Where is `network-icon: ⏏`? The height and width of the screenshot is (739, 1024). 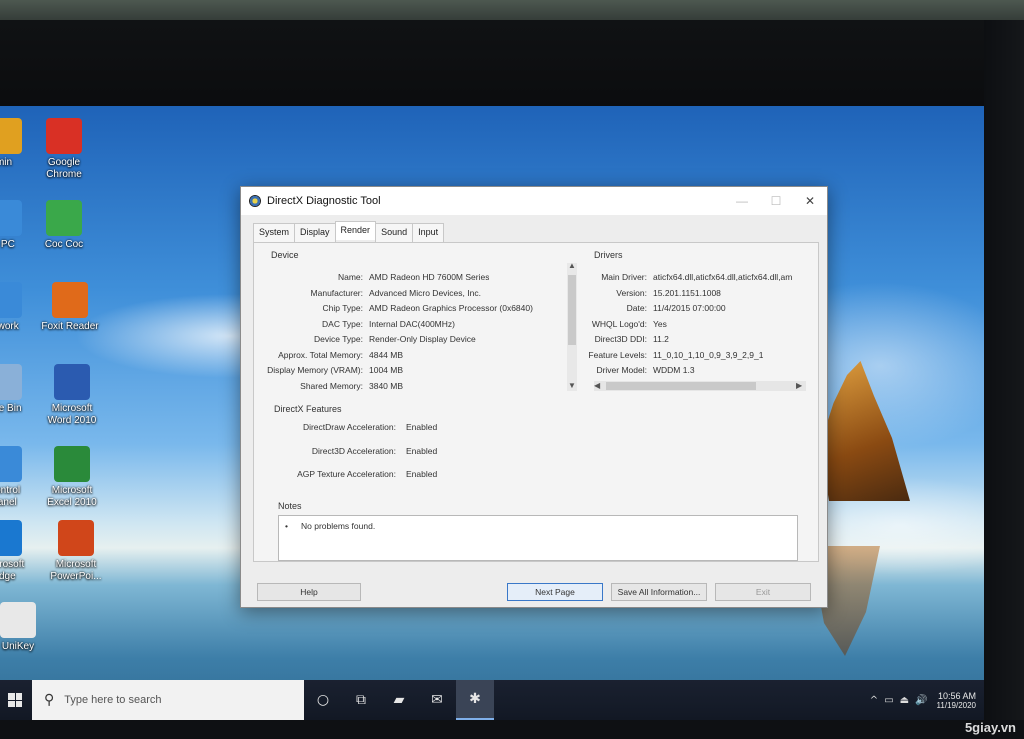
network-icon: ⏏ is located at coordinates (904, 700).